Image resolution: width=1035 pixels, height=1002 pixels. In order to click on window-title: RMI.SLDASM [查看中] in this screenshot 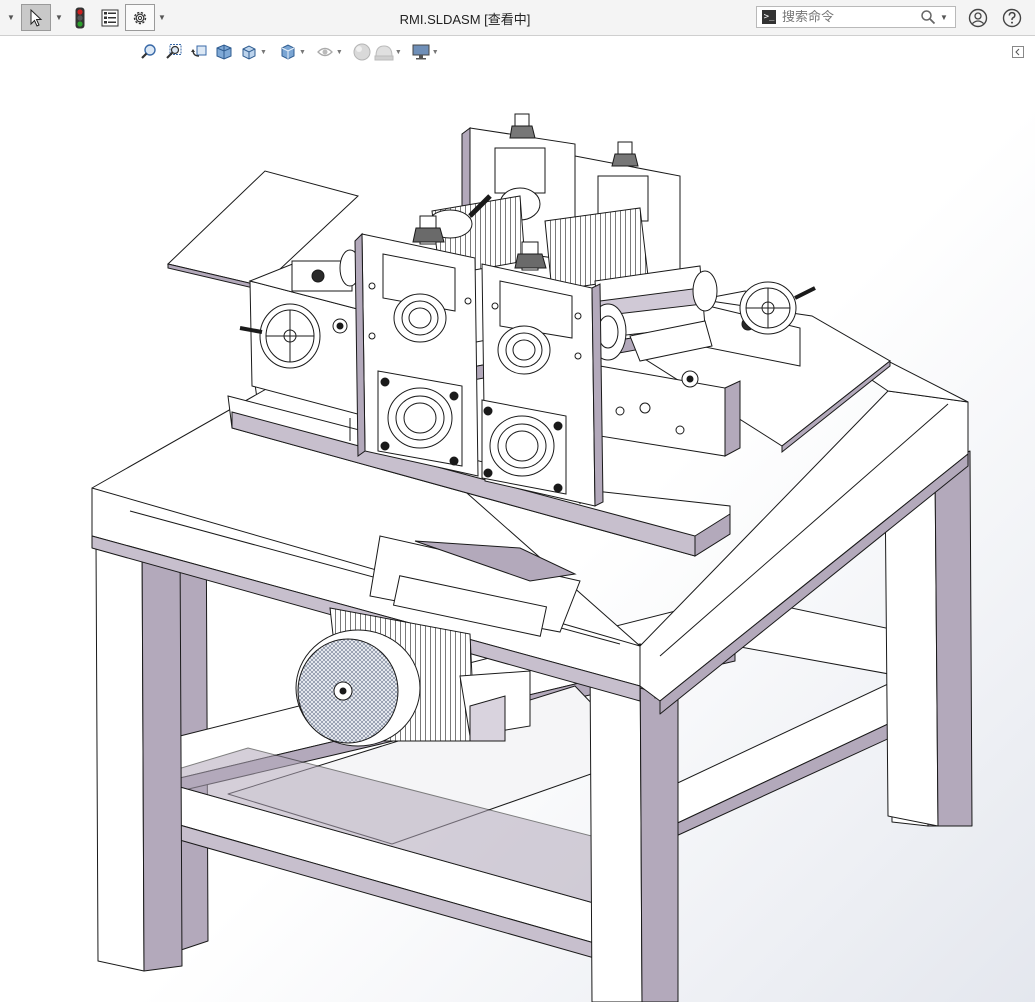, I will do `click(465, 19)`.